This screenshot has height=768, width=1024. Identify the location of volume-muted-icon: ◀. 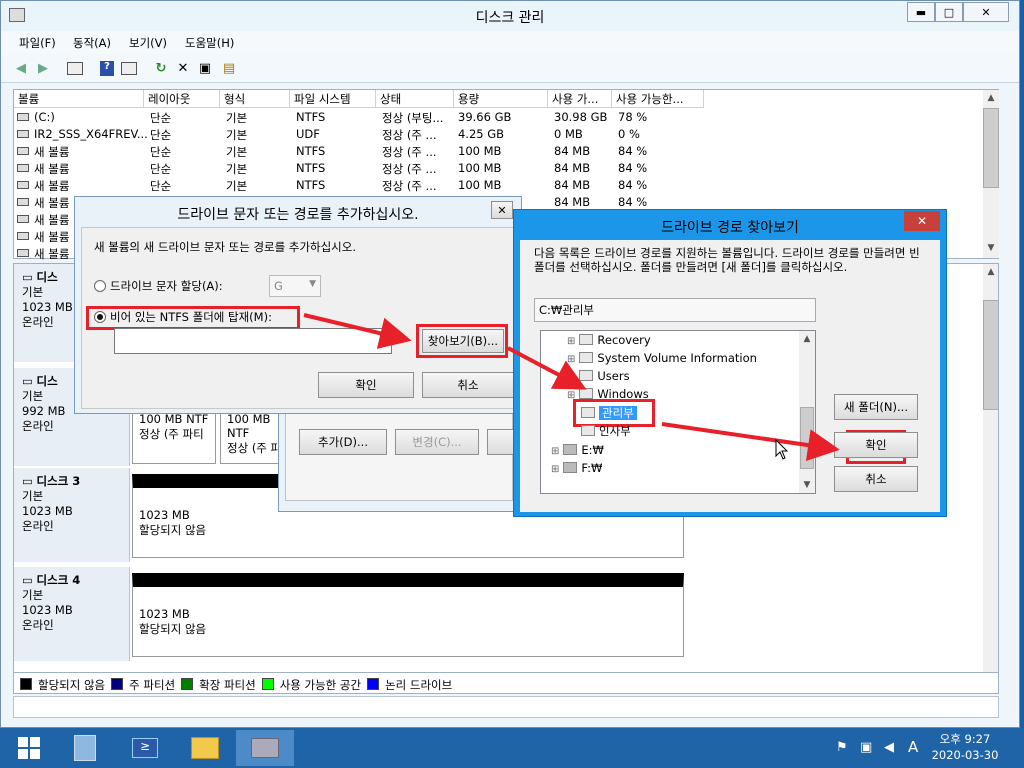
(889, 747).